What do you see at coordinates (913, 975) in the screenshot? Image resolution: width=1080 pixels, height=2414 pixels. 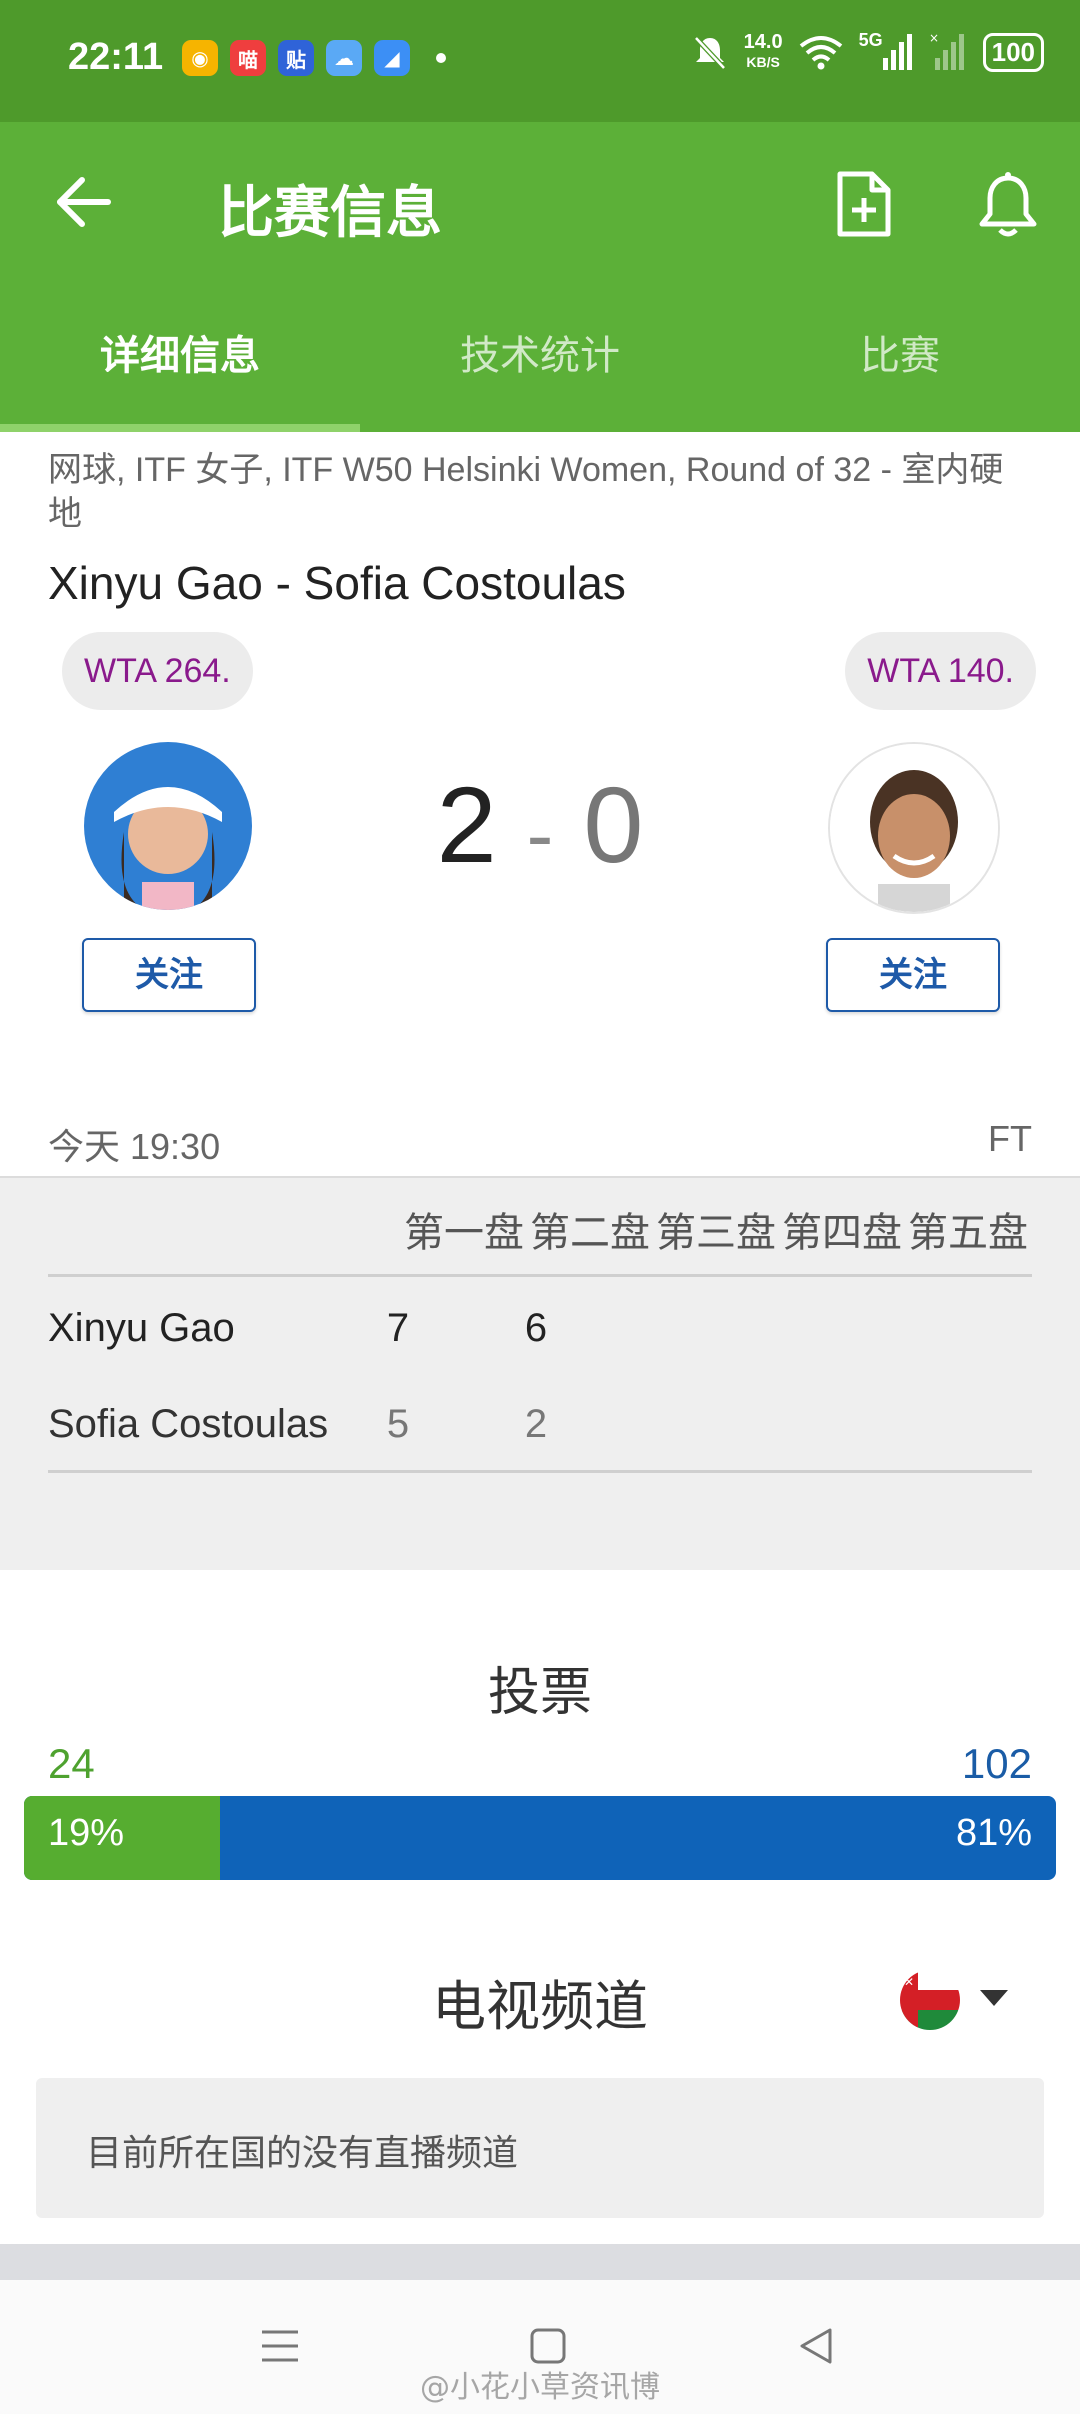 I see `follow-player2-button: 关注` at bounding box center [913, 975].